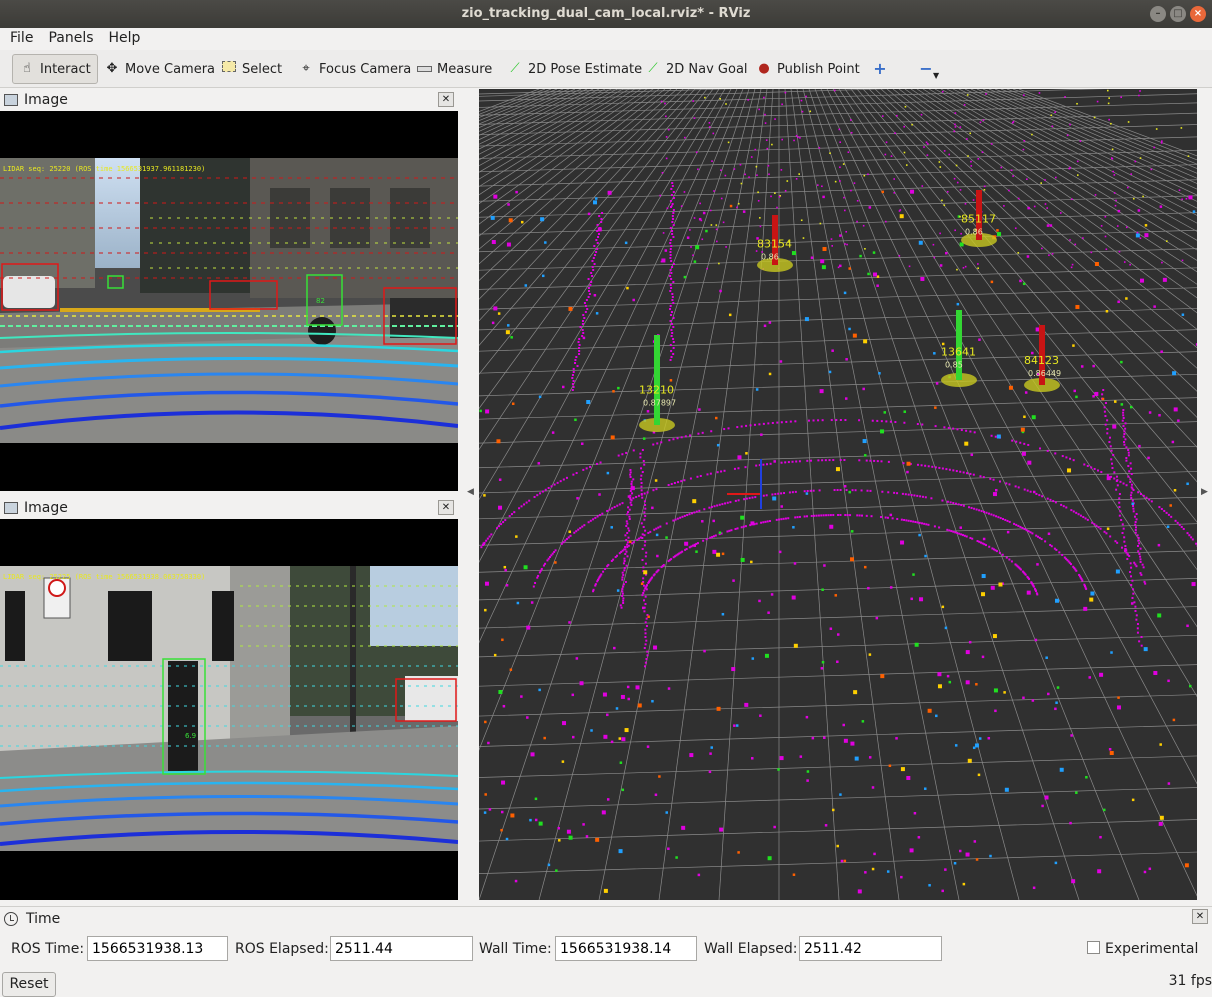  I want to click on pose-estimate-tool-button: ⟋ 2D Pose Estimate, so click(574, 69).